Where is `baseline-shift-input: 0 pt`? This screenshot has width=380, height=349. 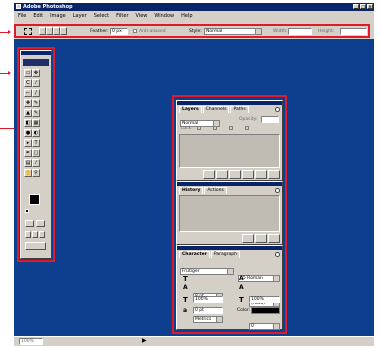 baseline-shift-input: 0 pt is located at coordinates (208, 310).